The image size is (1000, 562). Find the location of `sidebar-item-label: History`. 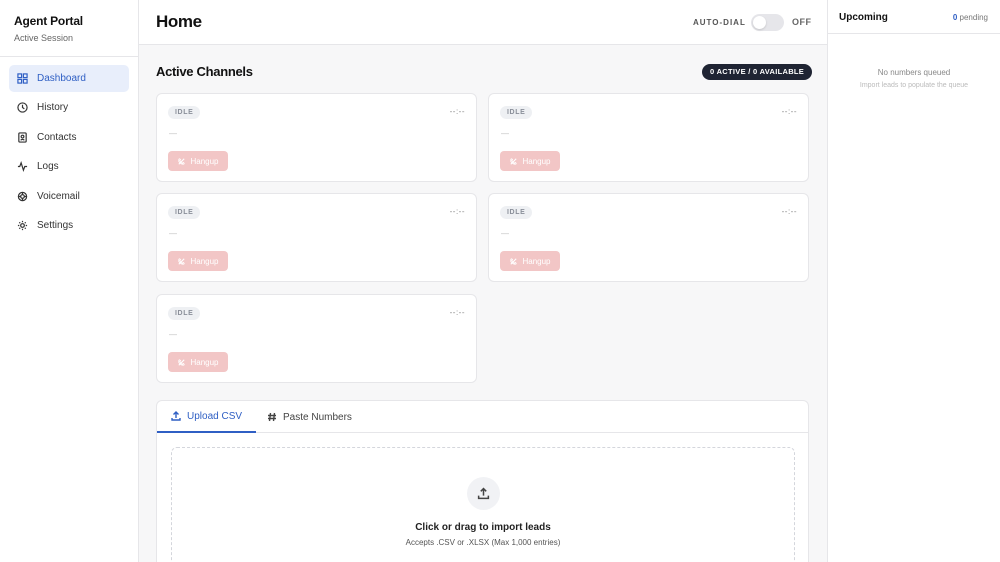

sidebar-item-label: History is located at coordinates (53, 108).